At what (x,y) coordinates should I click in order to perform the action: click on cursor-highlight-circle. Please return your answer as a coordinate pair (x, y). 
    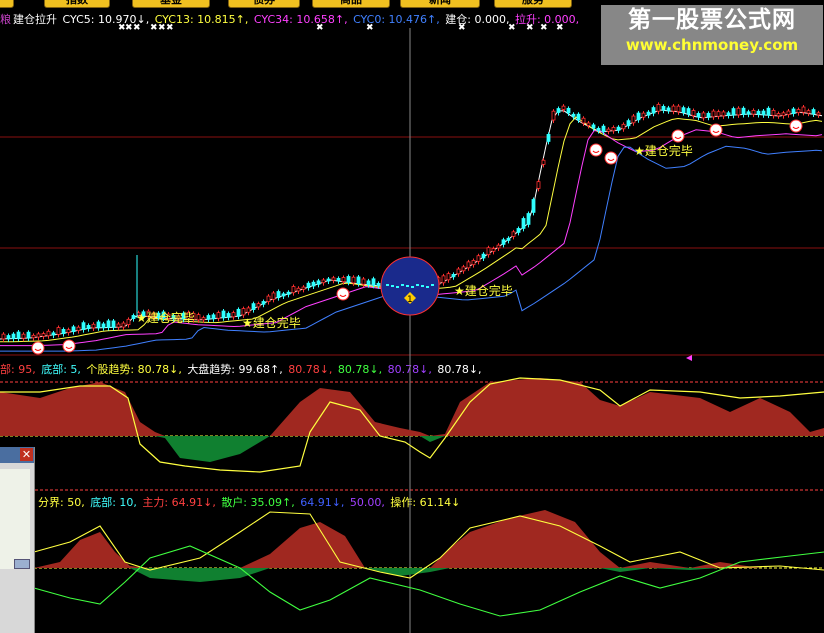
    Looking at the image, I should click on (410, 286).